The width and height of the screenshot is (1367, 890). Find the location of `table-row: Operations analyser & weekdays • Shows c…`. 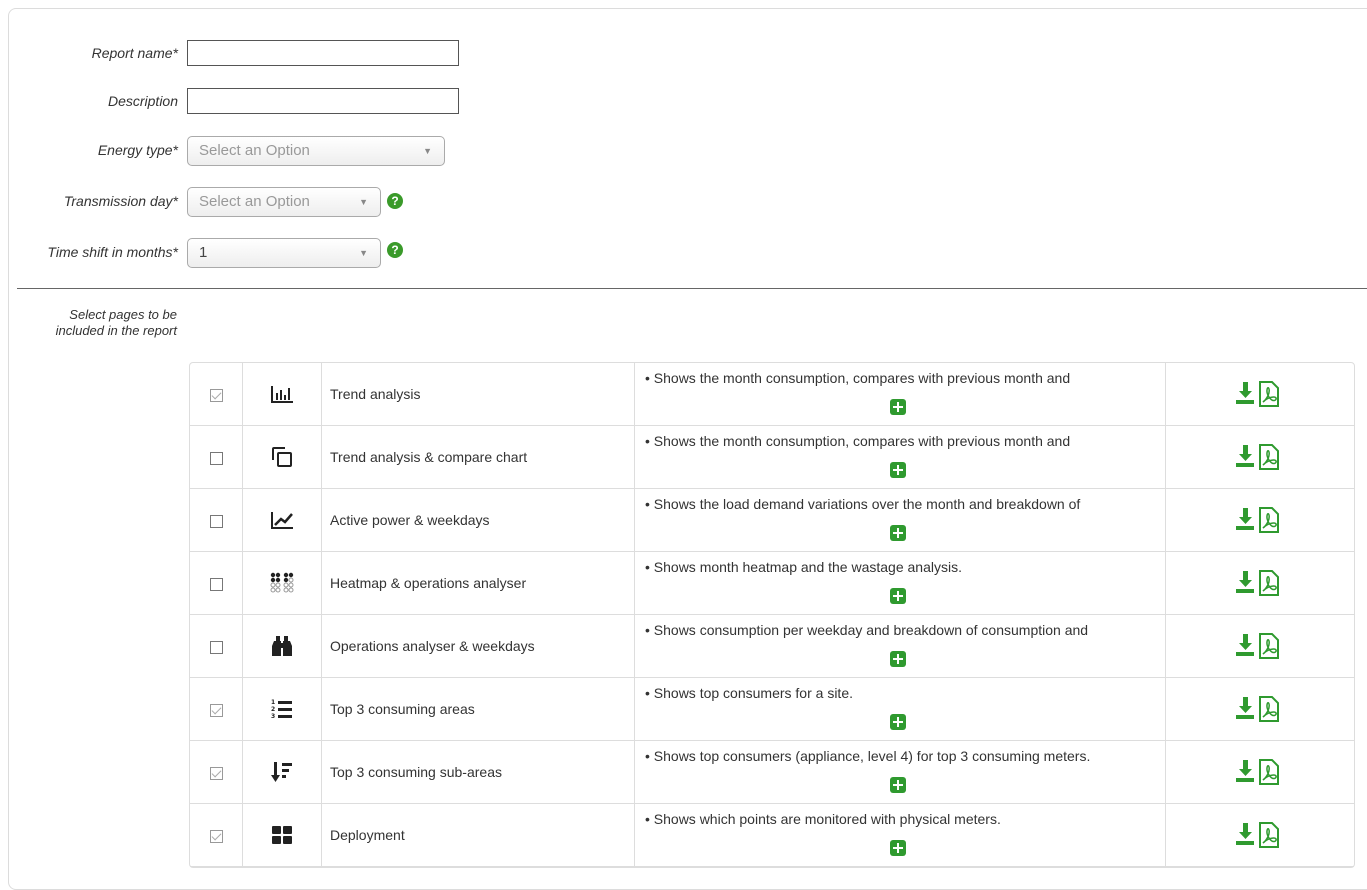

table-row: Operations analyser & weekdays • Shows c… is located at coordinates (772, 646).